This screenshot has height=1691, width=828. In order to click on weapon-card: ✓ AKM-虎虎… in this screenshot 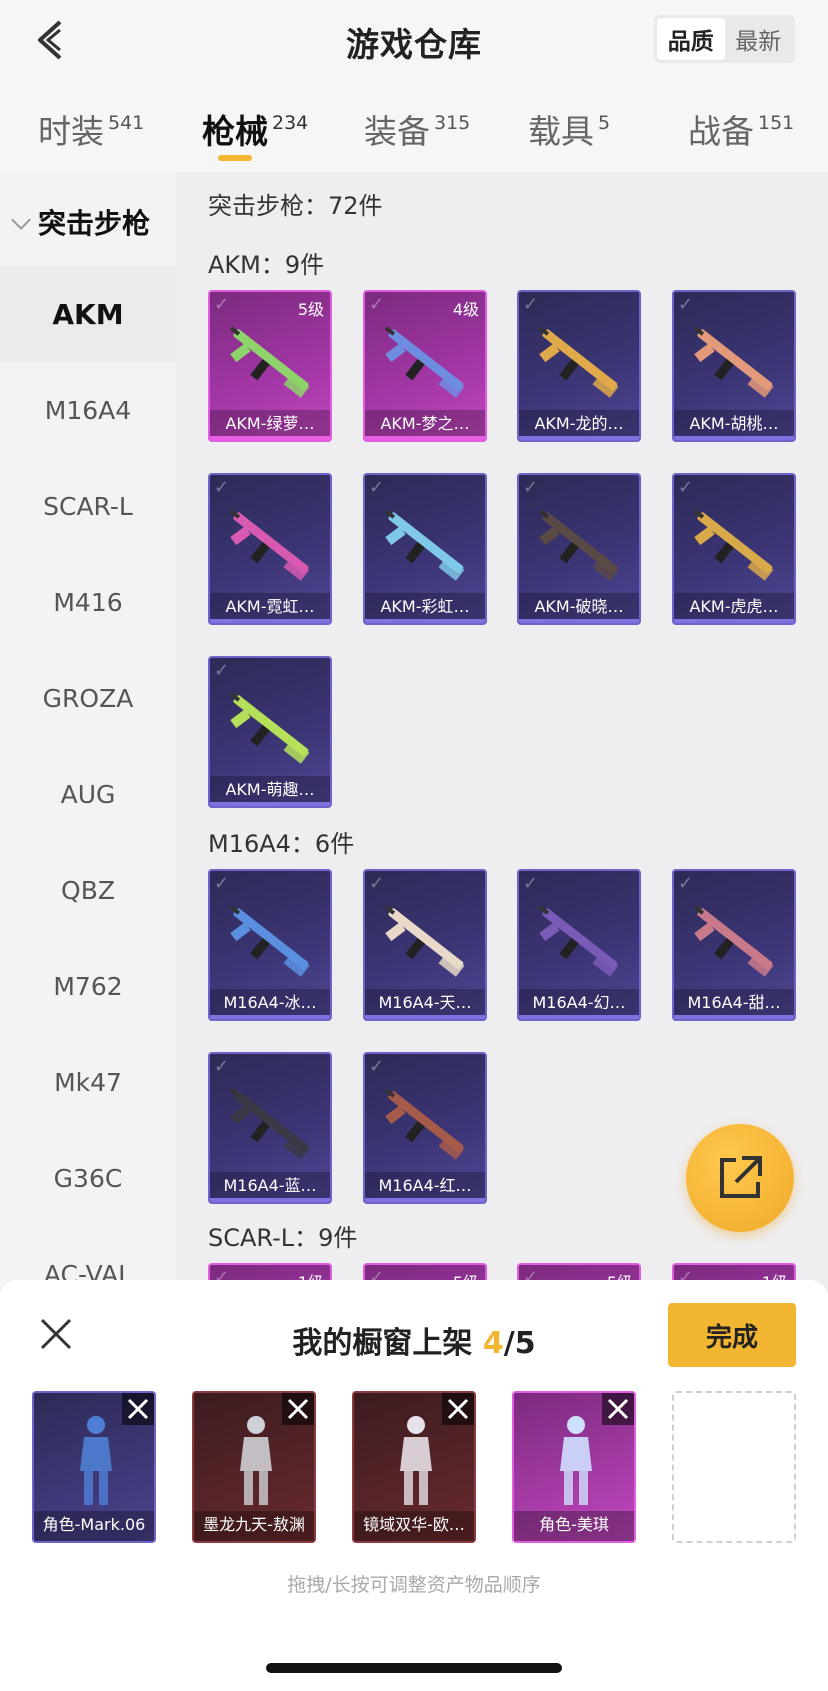, I will do `click(734, 549)`.